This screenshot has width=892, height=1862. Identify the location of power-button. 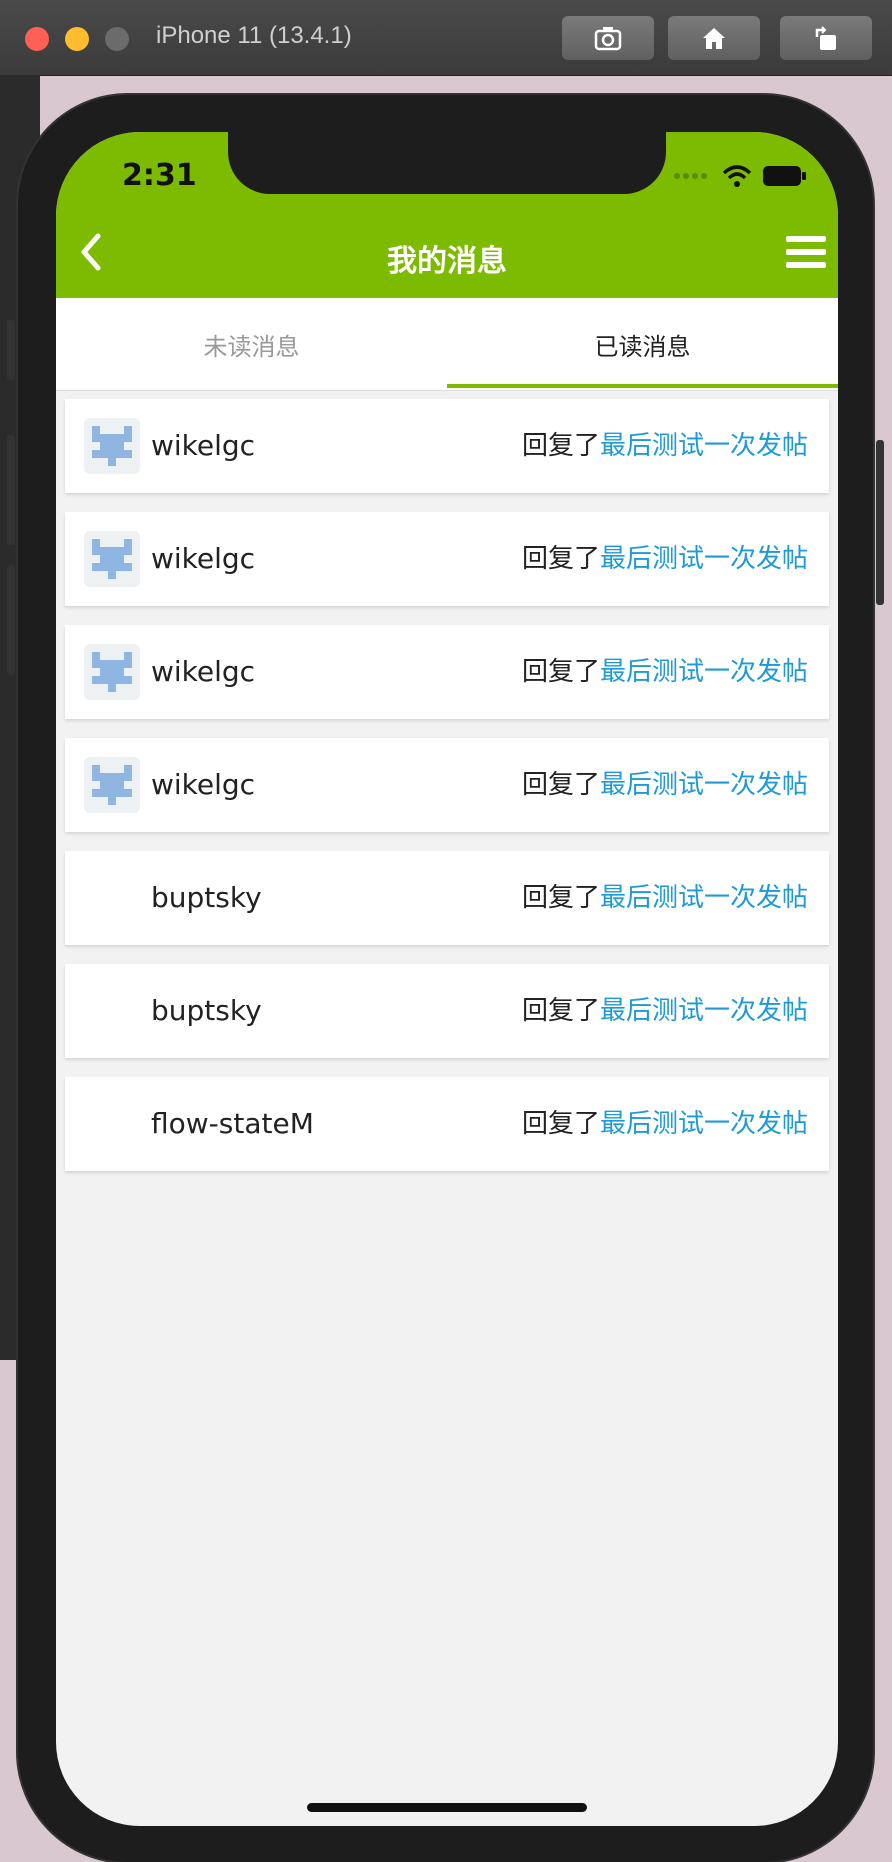
(880, 522).